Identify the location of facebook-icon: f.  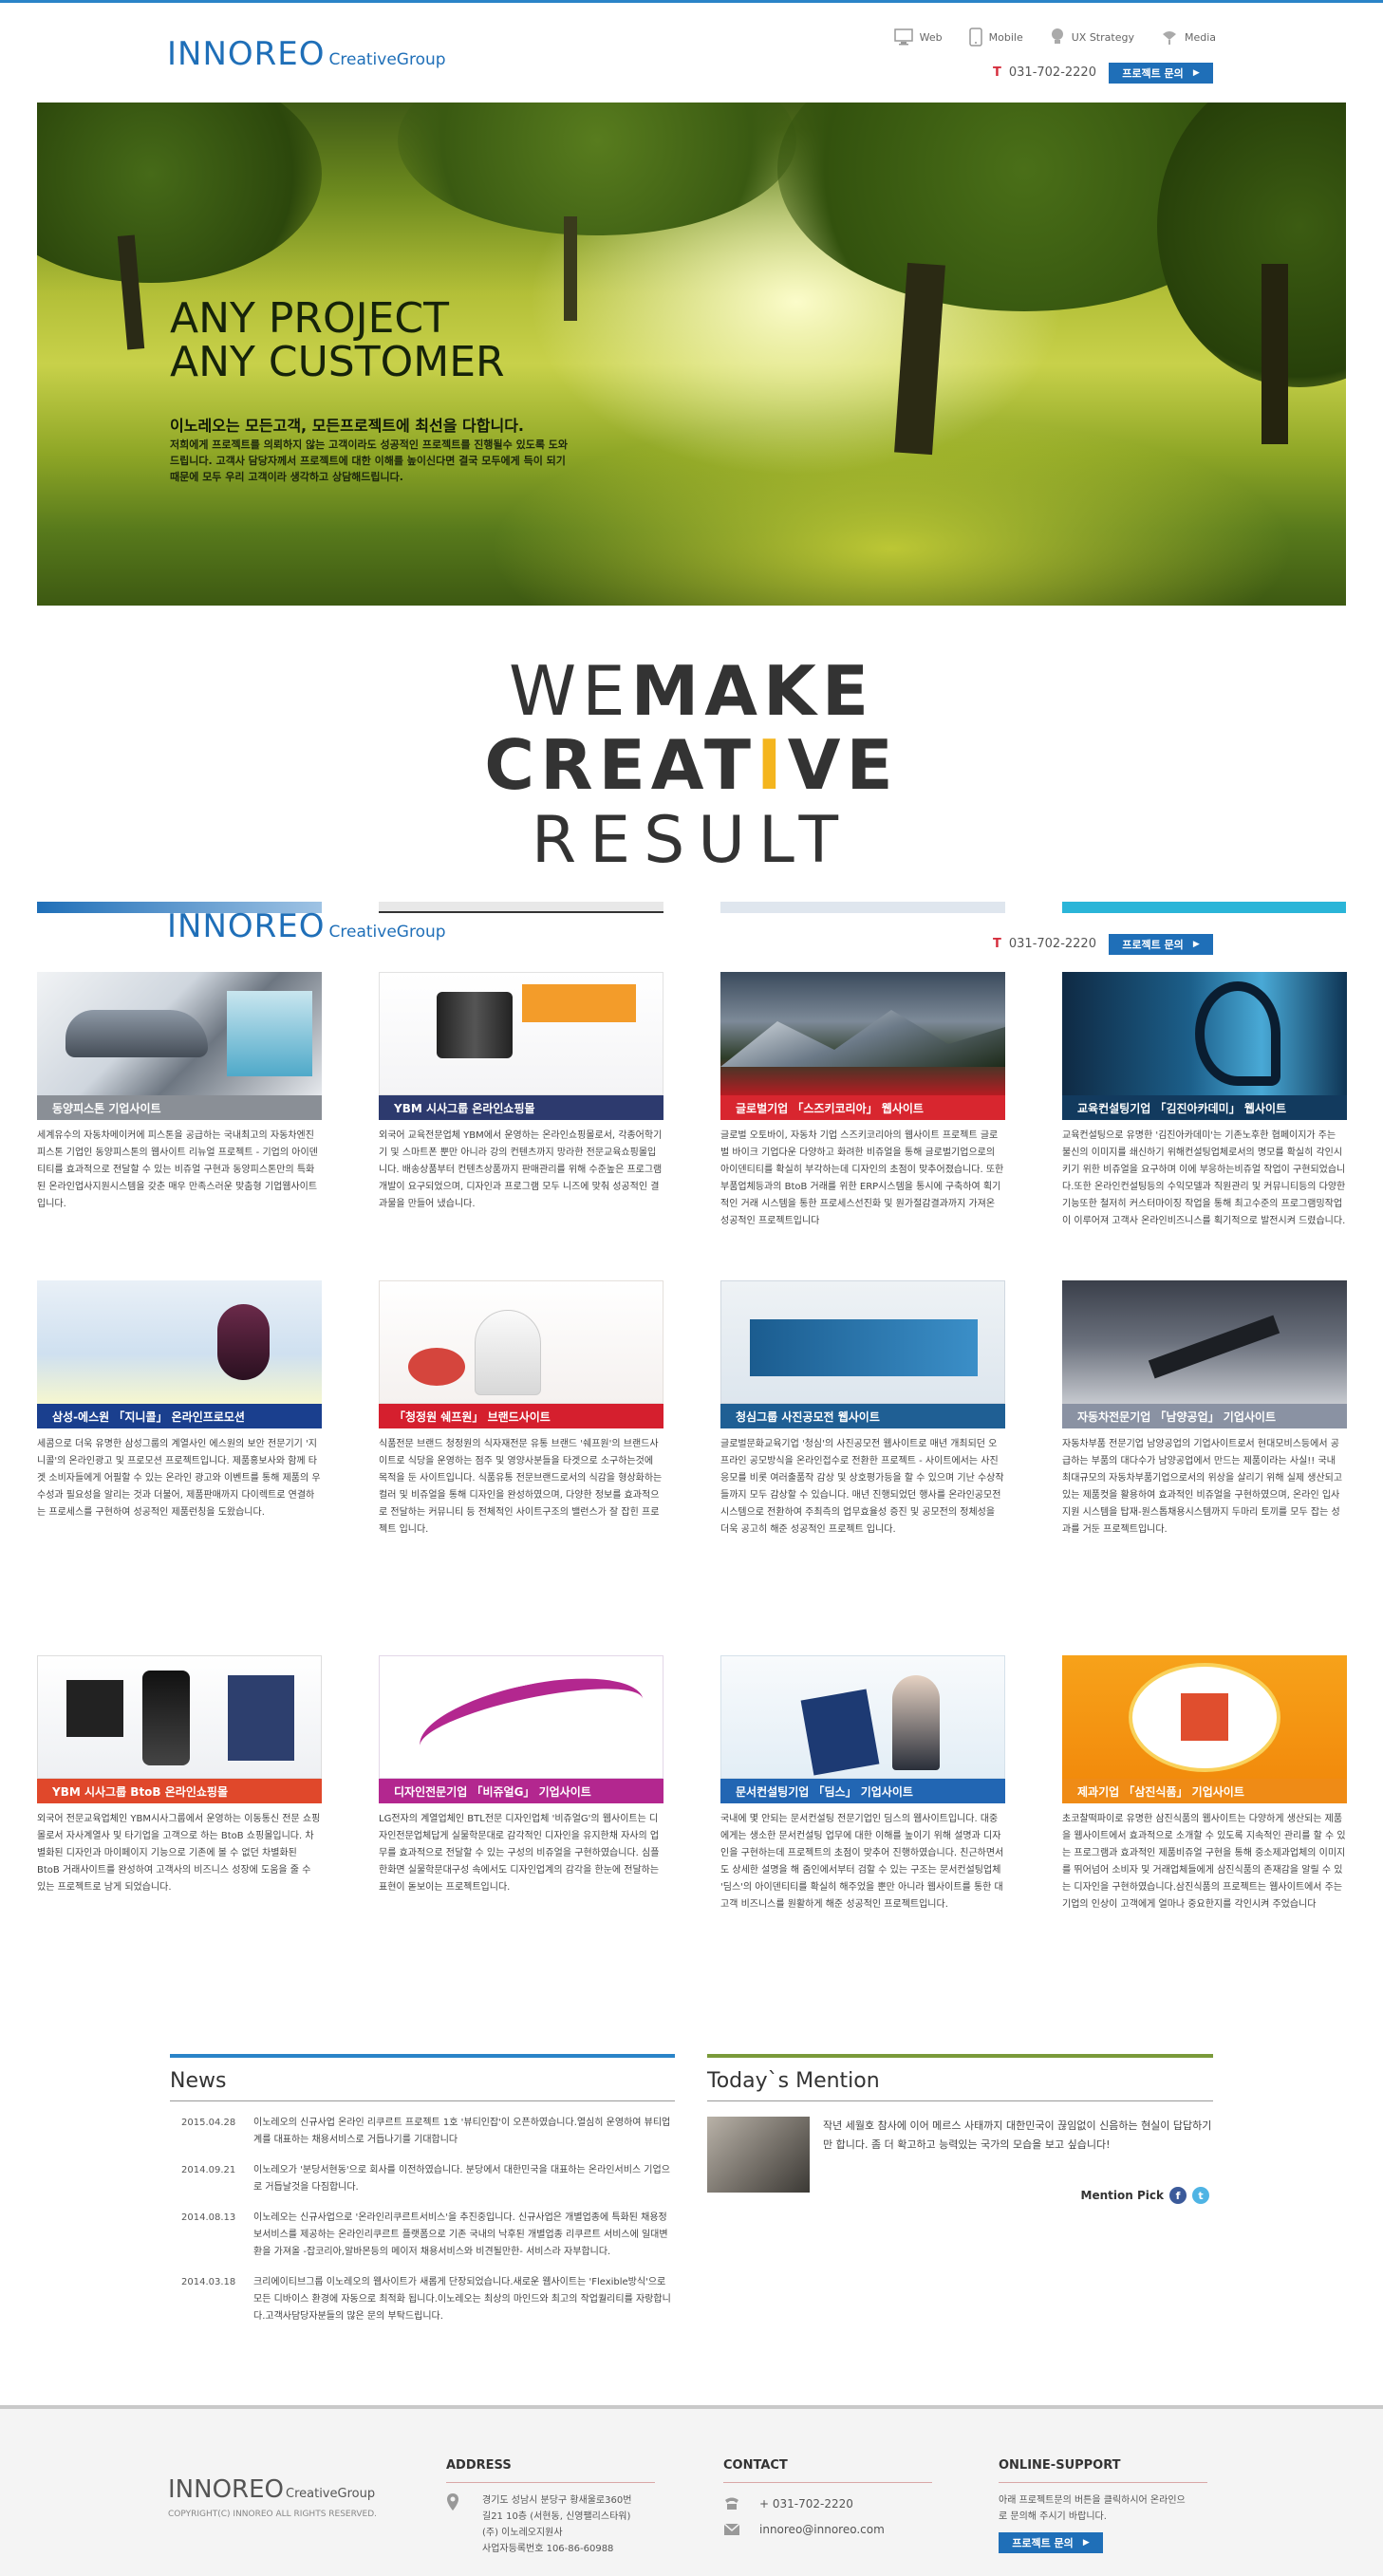
(1178, 2195).